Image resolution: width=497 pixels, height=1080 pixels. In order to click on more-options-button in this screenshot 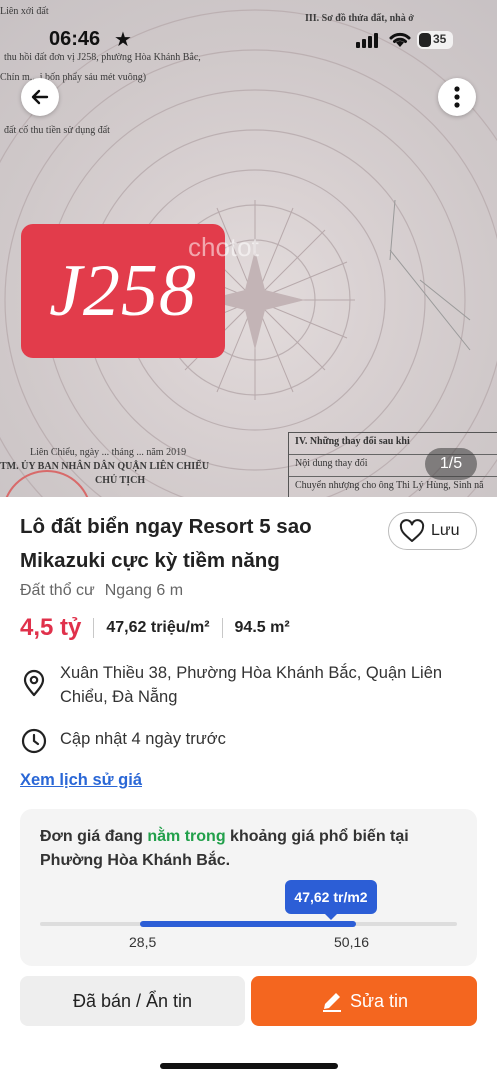, I will do `click(457, 97)`.